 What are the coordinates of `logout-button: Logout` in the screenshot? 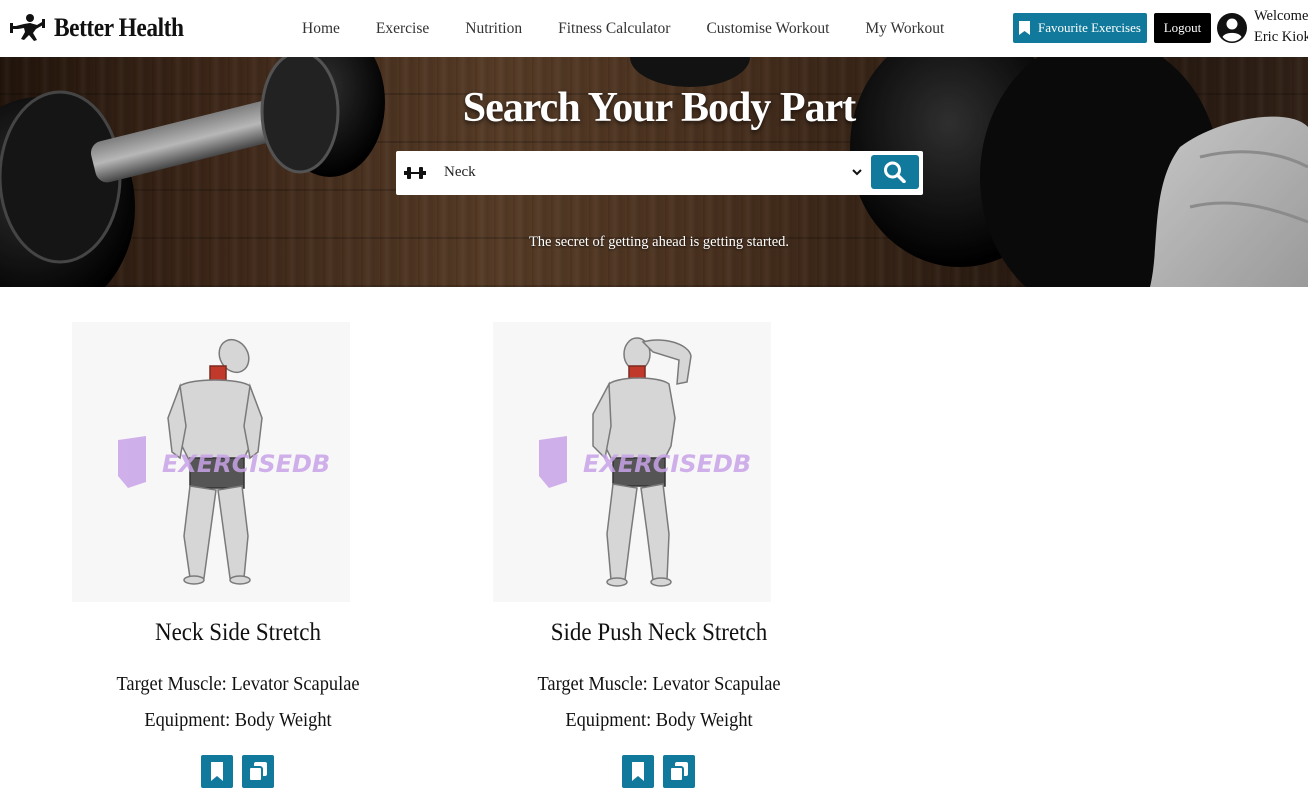 It's located at (1182, 28).